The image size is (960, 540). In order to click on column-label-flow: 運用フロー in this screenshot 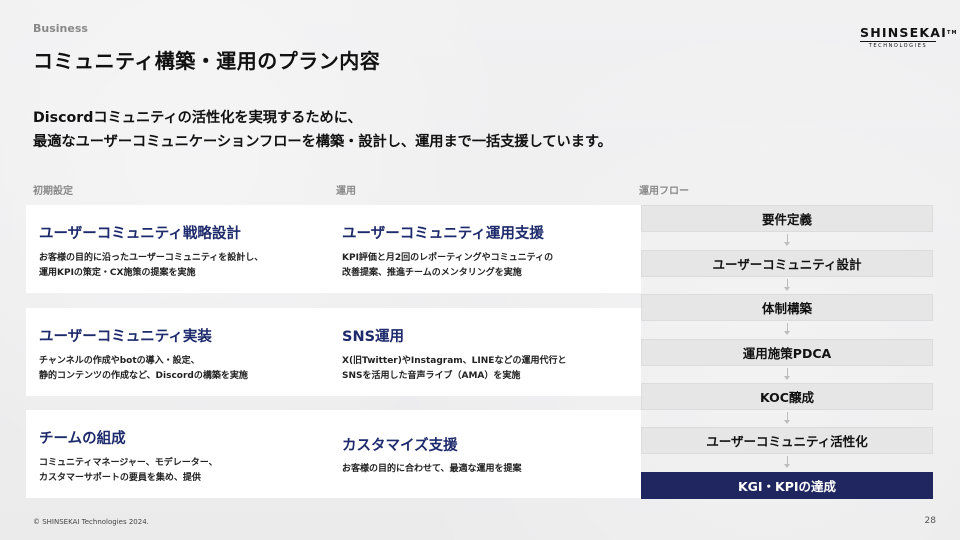, I will do `click(664, 191)`.